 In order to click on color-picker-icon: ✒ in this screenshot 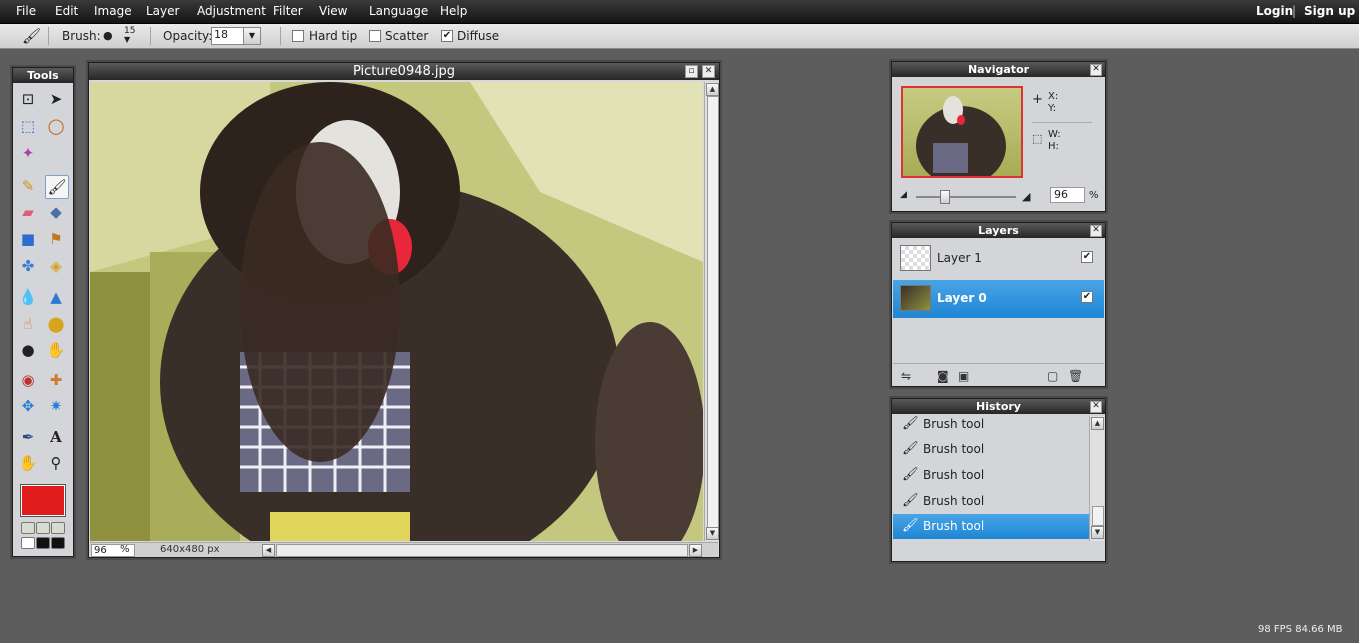, I will do `click(28, 437)`.